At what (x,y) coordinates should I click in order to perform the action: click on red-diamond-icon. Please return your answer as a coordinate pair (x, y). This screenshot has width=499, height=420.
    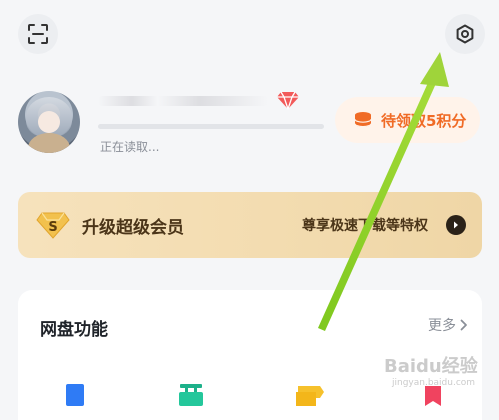
    Looking at the image, I should click on (288, 100).